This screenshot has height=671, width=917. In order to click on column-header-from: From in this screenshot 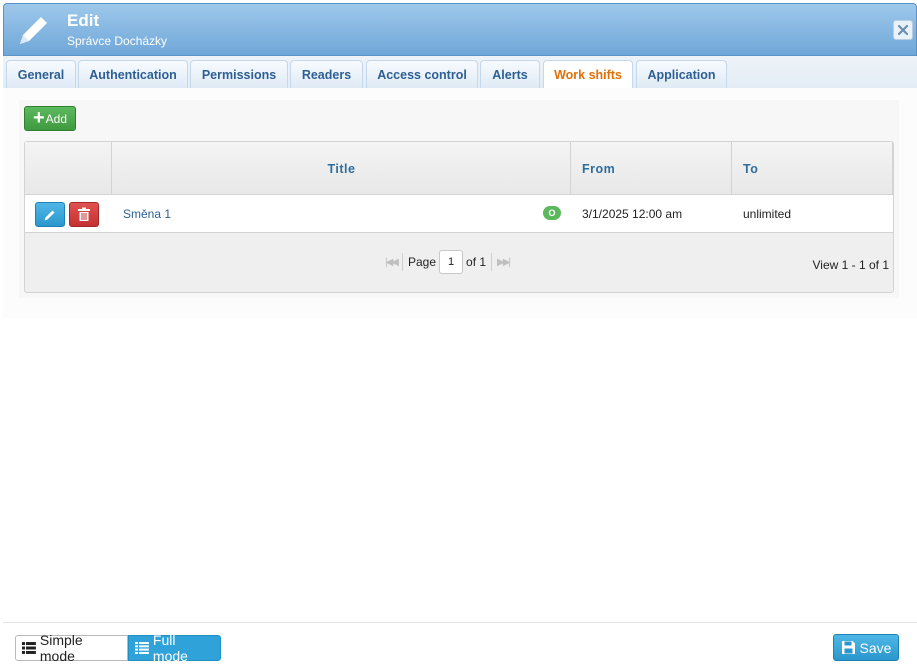, I will do `click(657, 168)`.